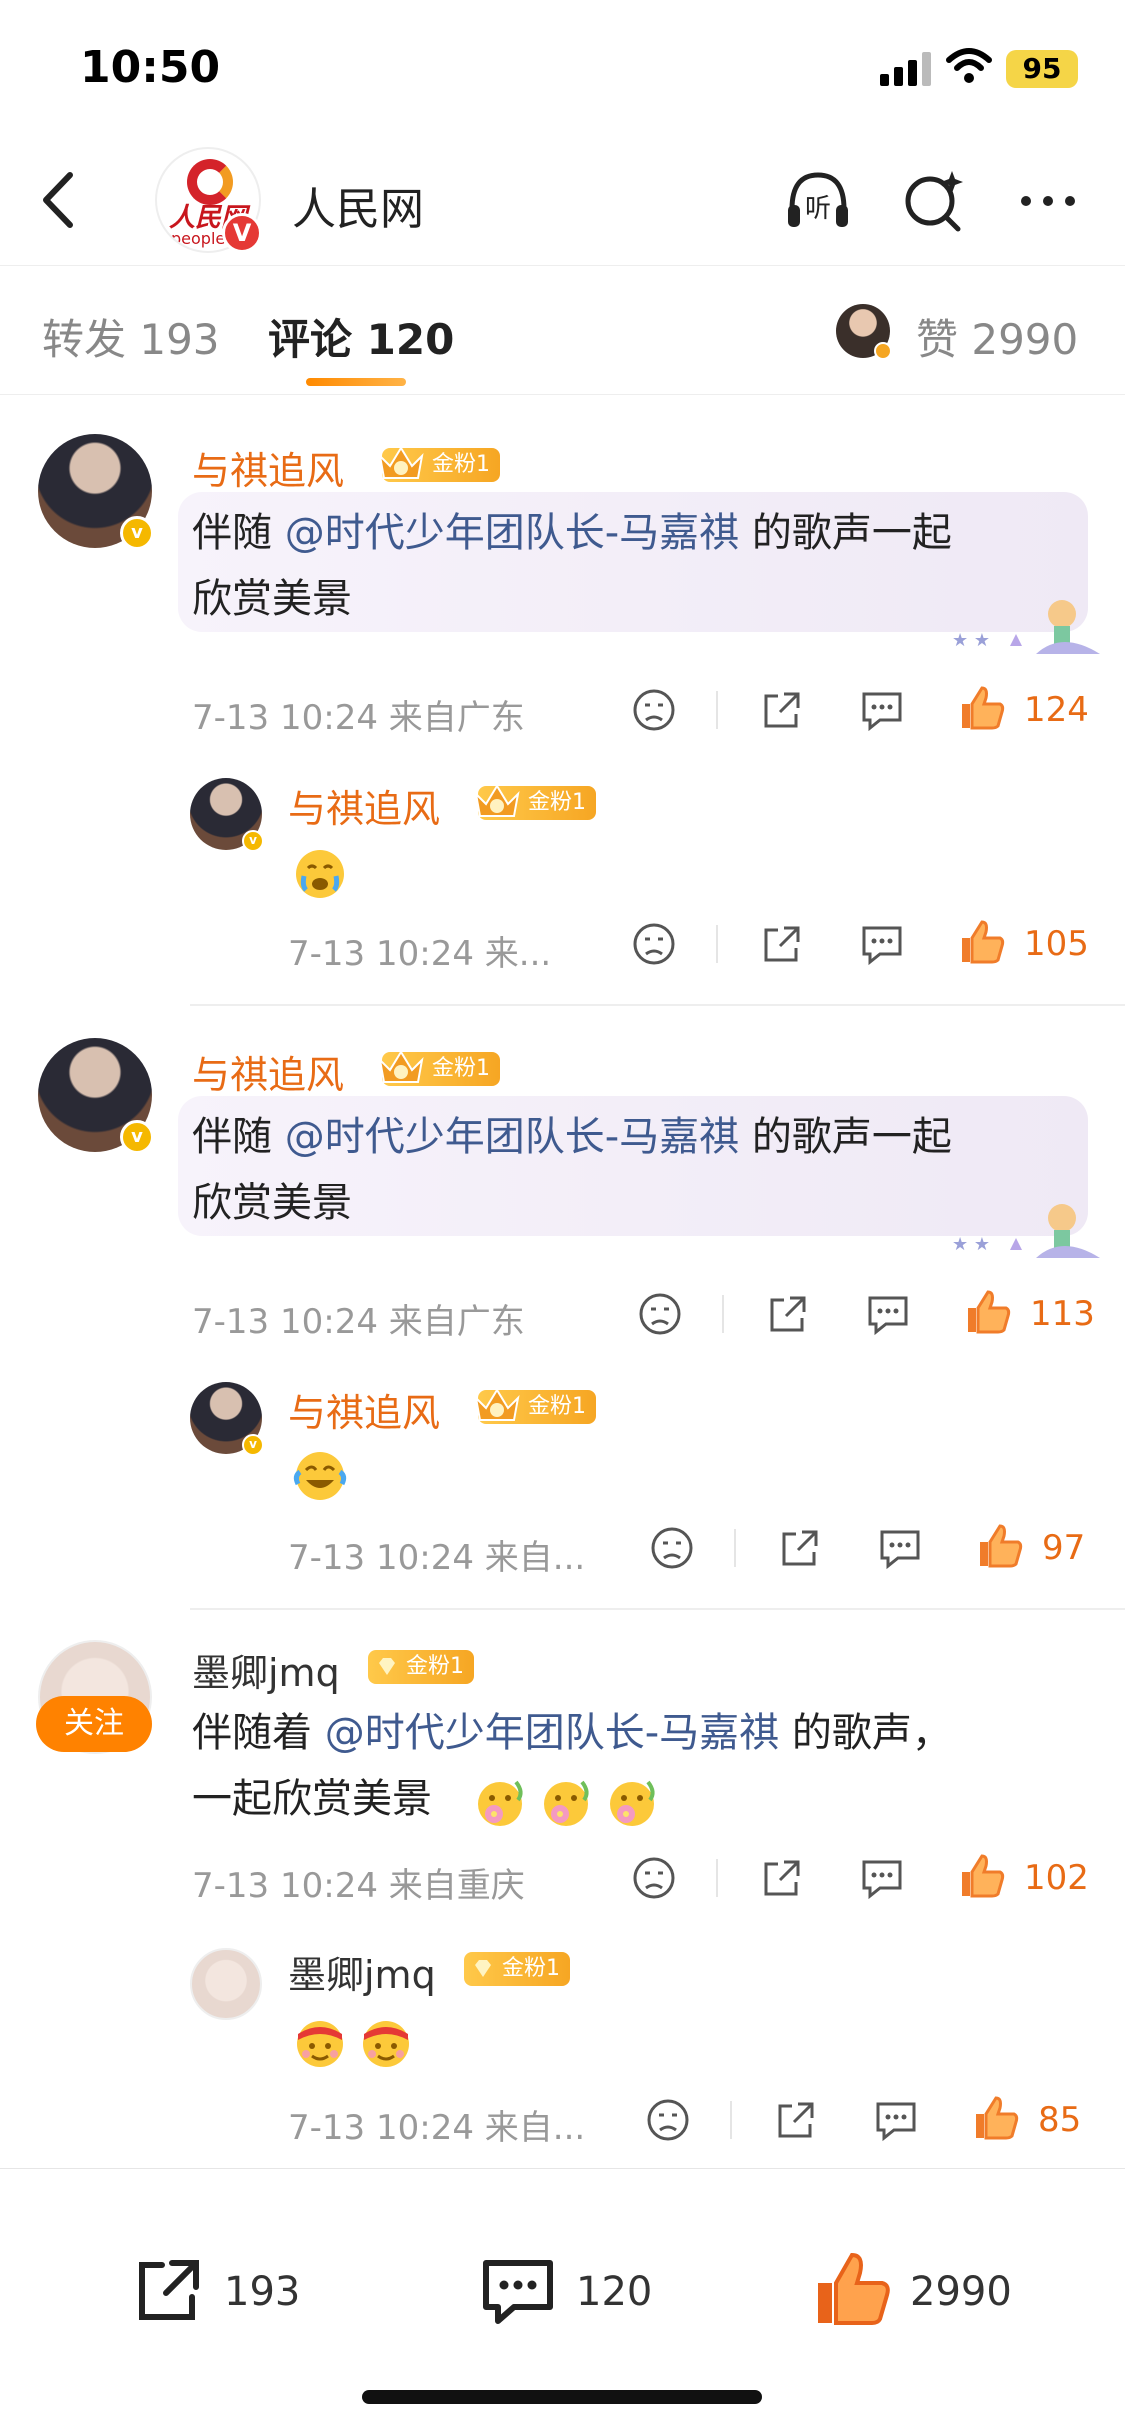  I want to click on like-count: 105, so click(1056, 944).